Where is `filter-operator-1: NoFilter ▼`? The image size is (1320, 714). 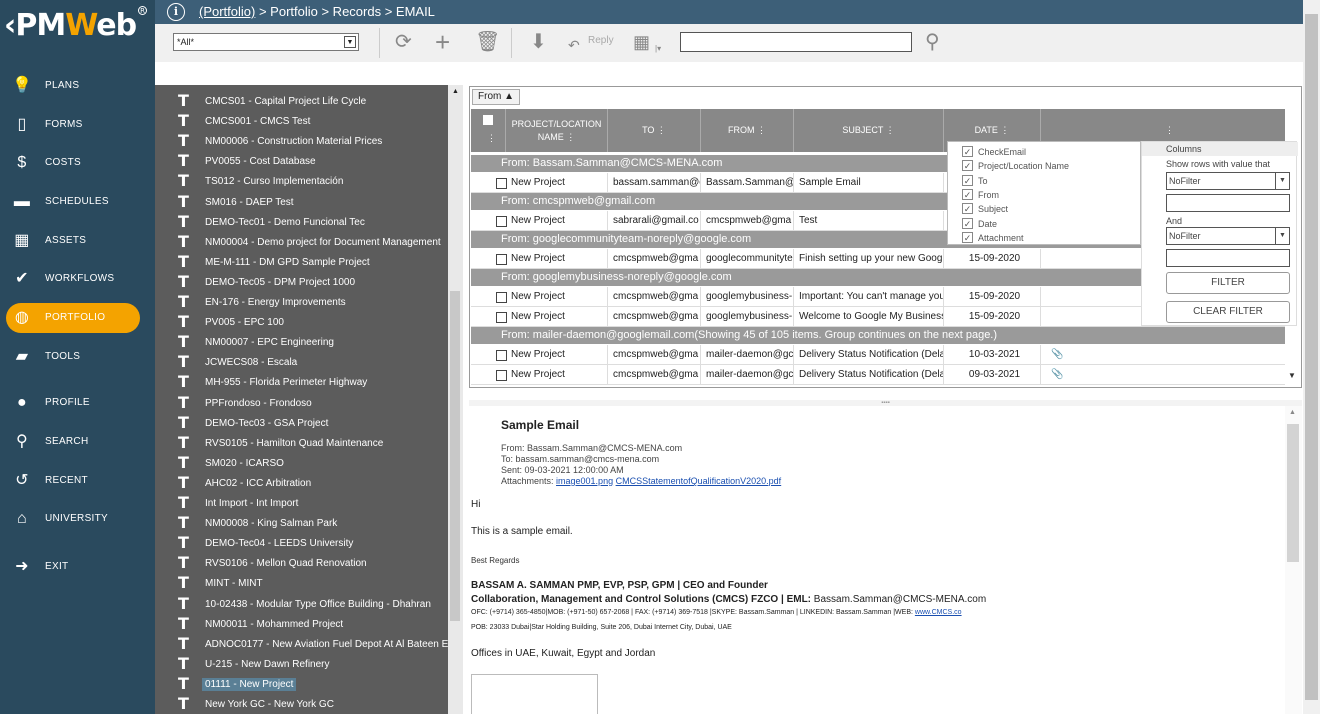 filter-operator-1: NoFilter ▼ is located at coordinates (1228, 181).